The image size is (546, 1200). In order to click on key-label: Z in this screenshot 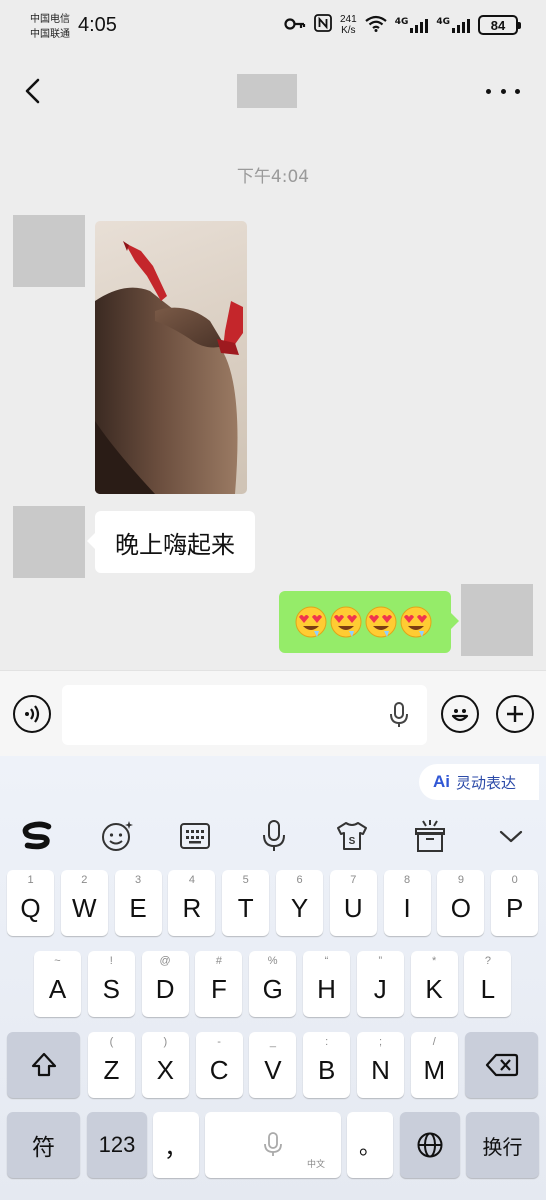, I will do `click(111, 1069)`.